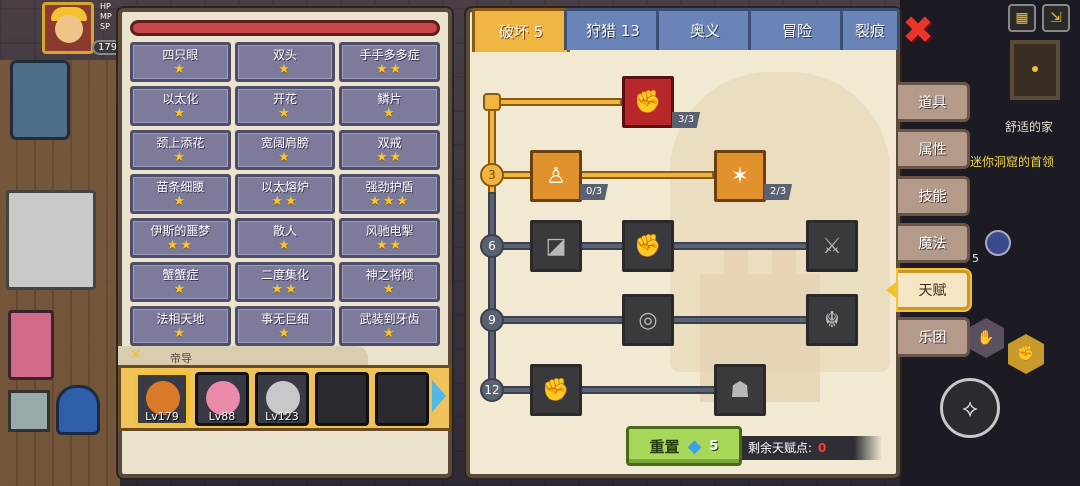 This screenshot has height=486, width=1080. I want to click on trait-name: 苗条细腰, so click(180, 186).